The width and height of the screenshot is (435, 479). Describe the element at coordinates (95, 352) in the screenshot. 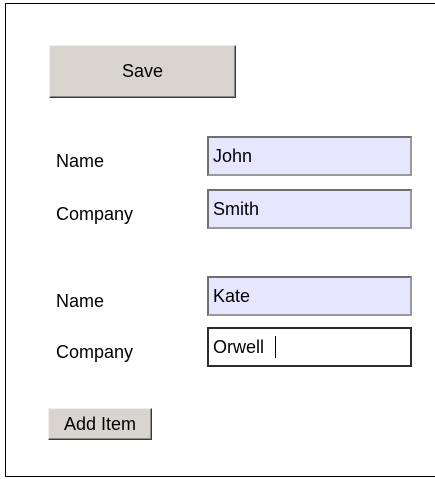

I see `company-label-2: Company` at that location.